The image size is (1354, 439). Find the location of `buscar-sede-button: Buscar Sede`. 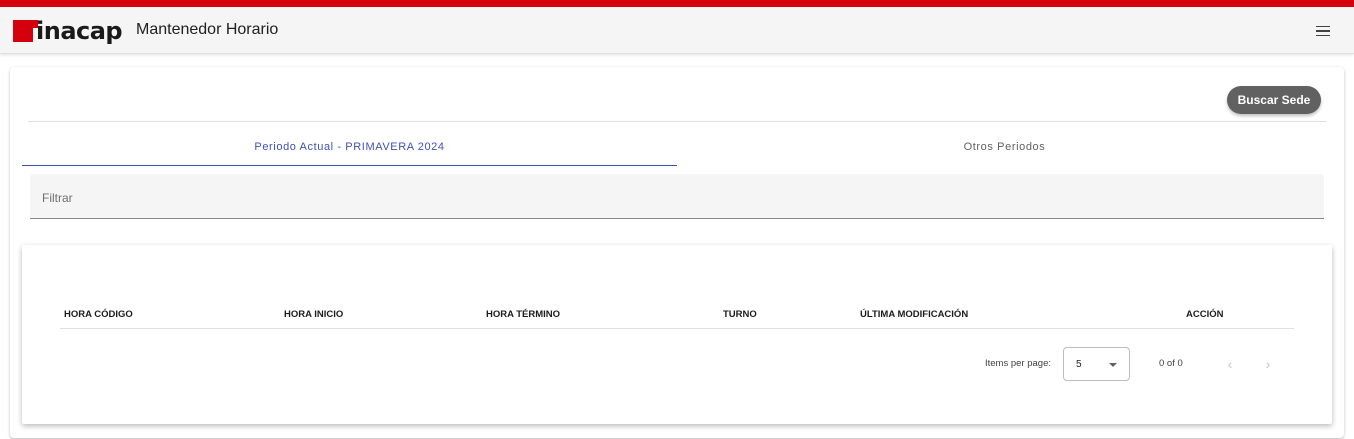

buscar-sede-button: Buscar Sede is located at coordinates (1274, 100).